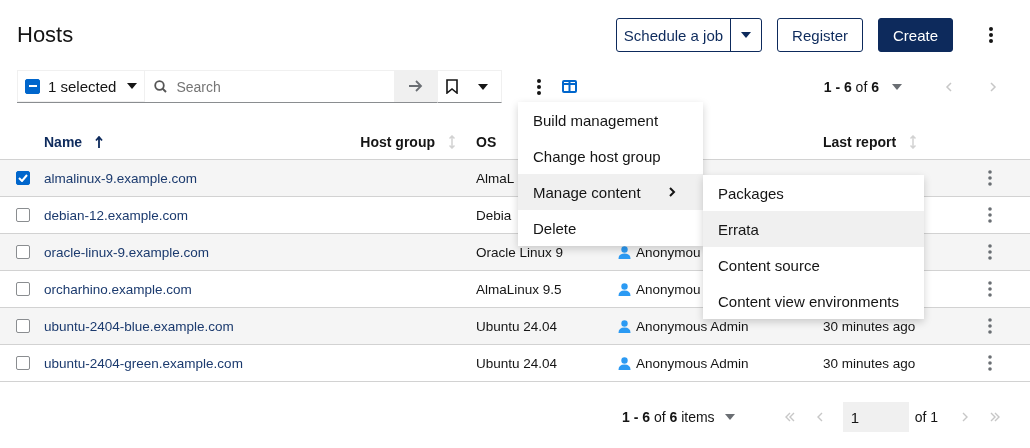  What do you see at coordinates (926, 417) in the screenshot?
I see `page-count: of 1` at bounding box center [926, 417].